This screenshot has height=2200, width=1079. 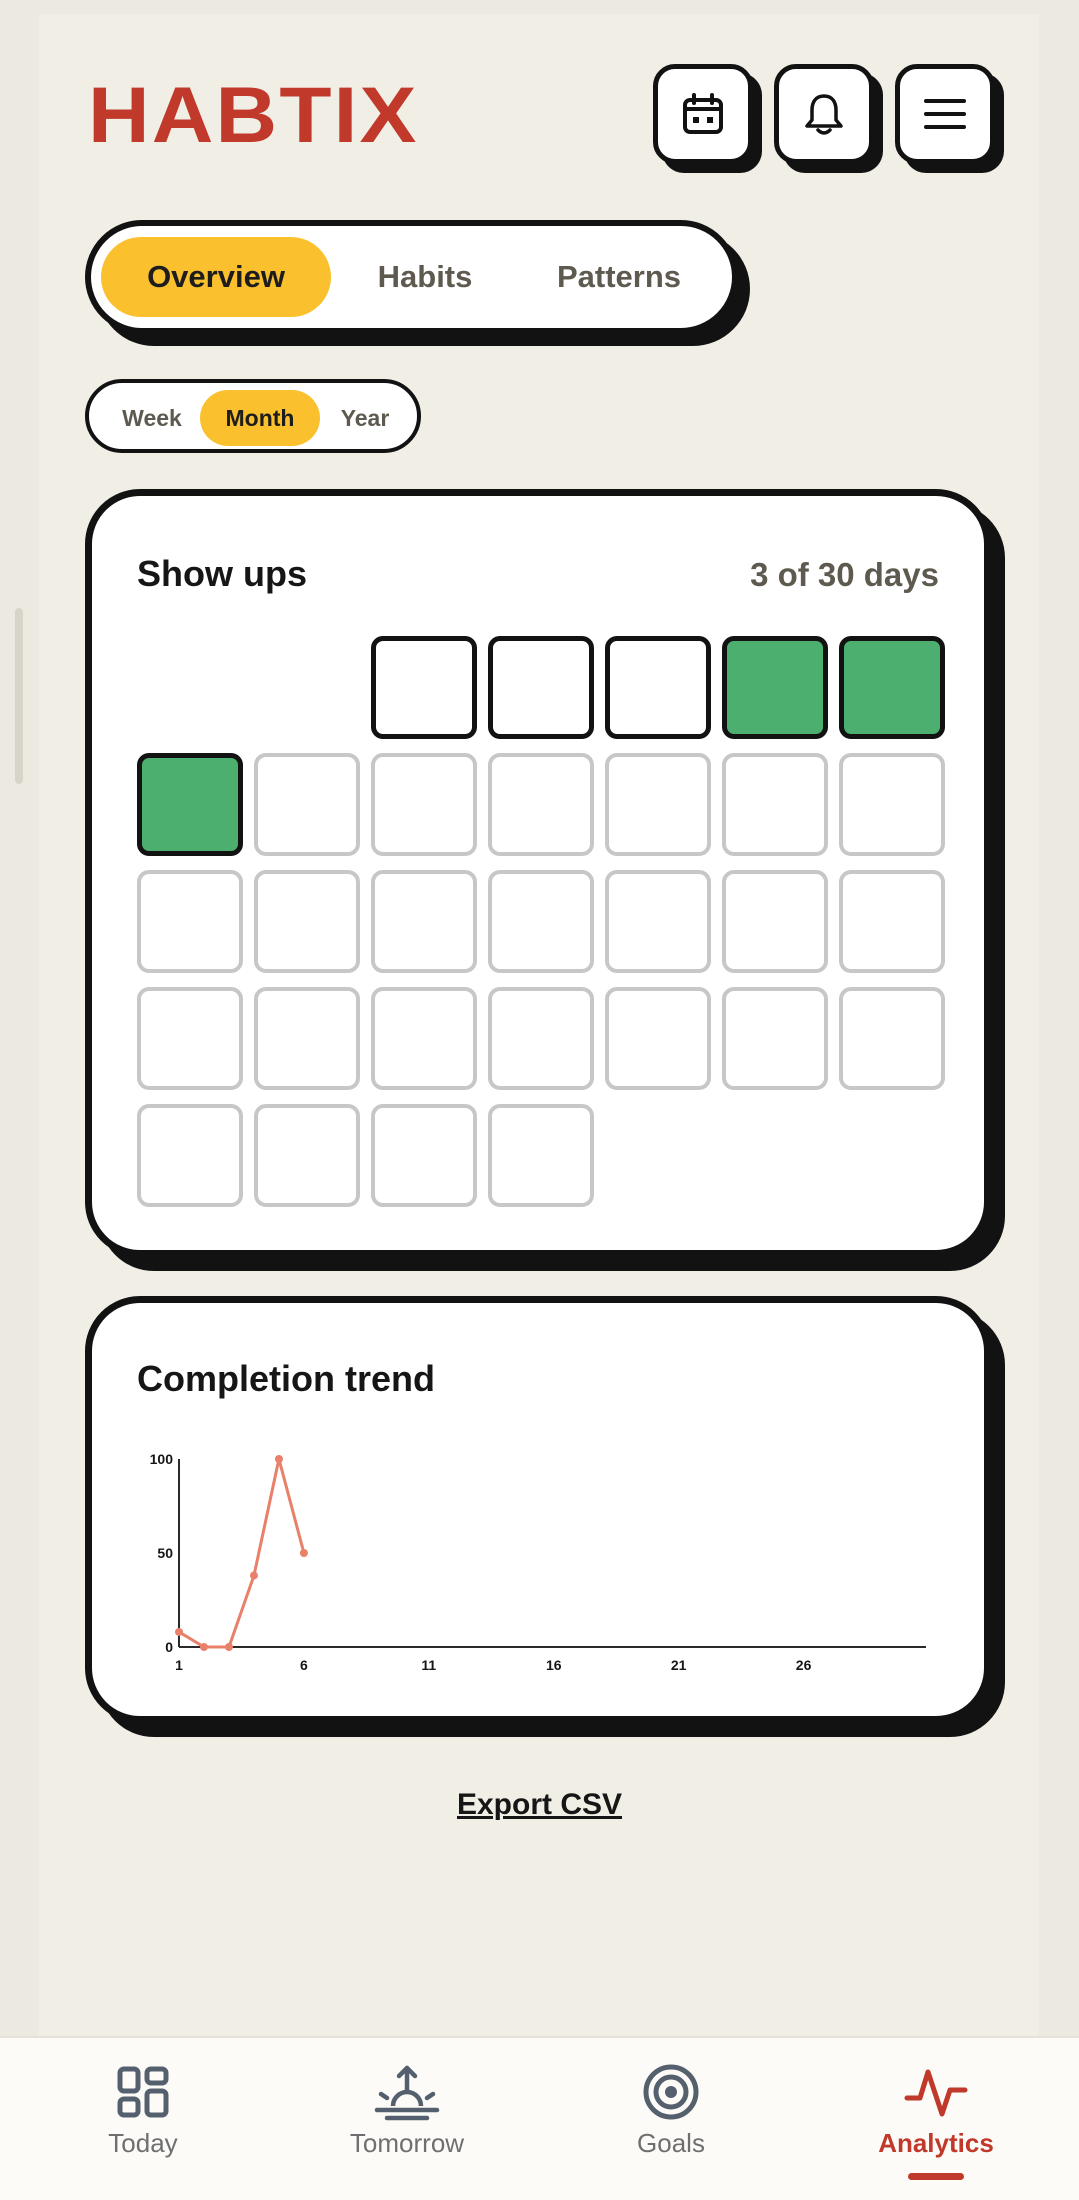 What do you see at coordinates (143, 2092) in the screenshot?
I see `grid-icon` at bounding box center [143, 2092].